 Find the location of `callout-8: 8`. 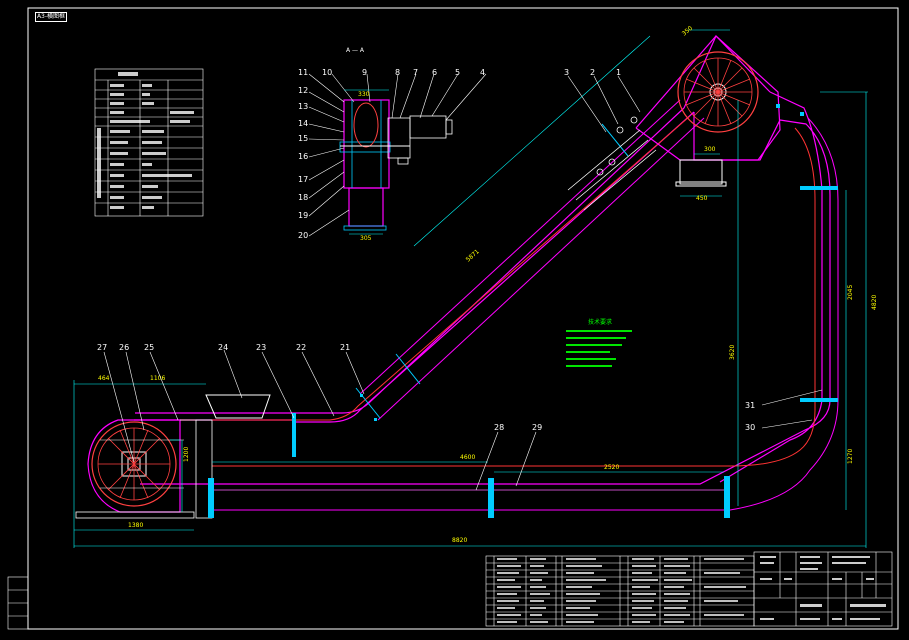

callout-8: 8 is located at coordinates (397, 72).